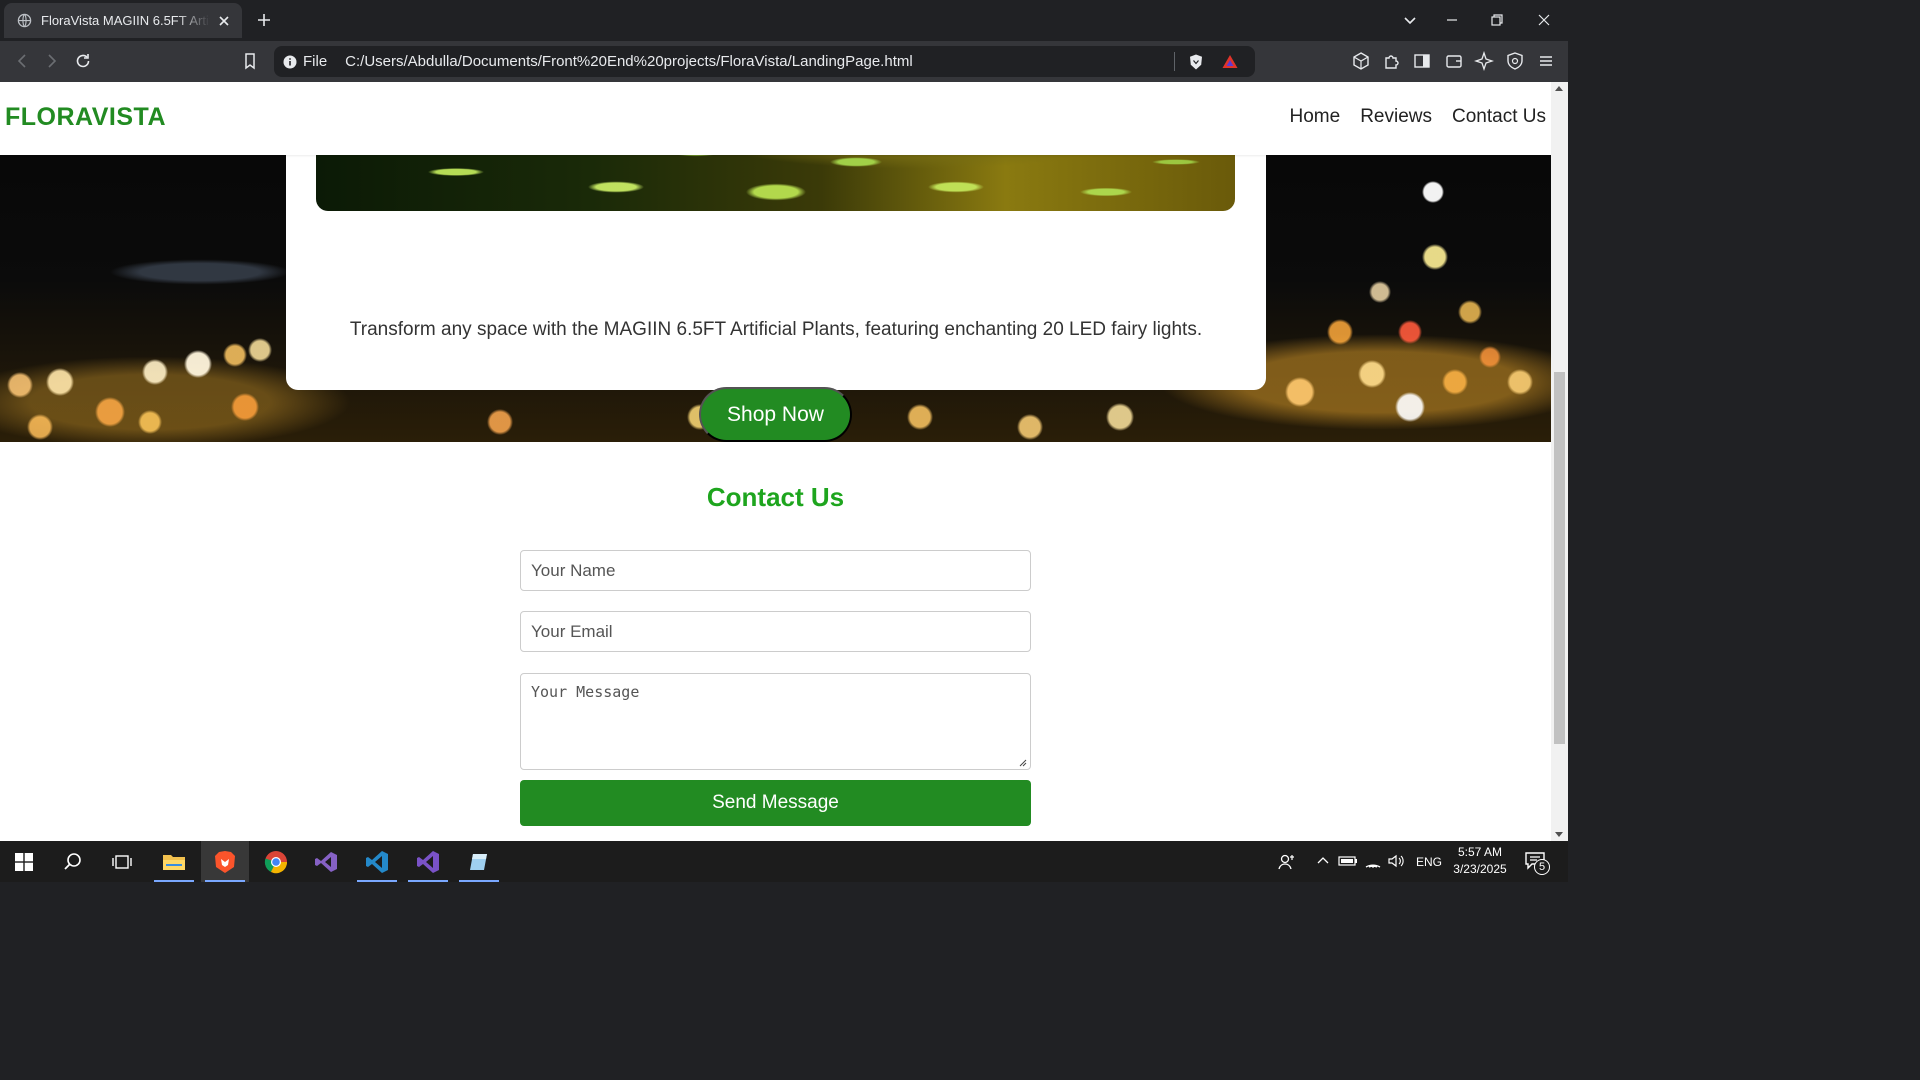 This screenshot has height=1080, width=1920. I want to click on battery-icon, so click(1348, 861).